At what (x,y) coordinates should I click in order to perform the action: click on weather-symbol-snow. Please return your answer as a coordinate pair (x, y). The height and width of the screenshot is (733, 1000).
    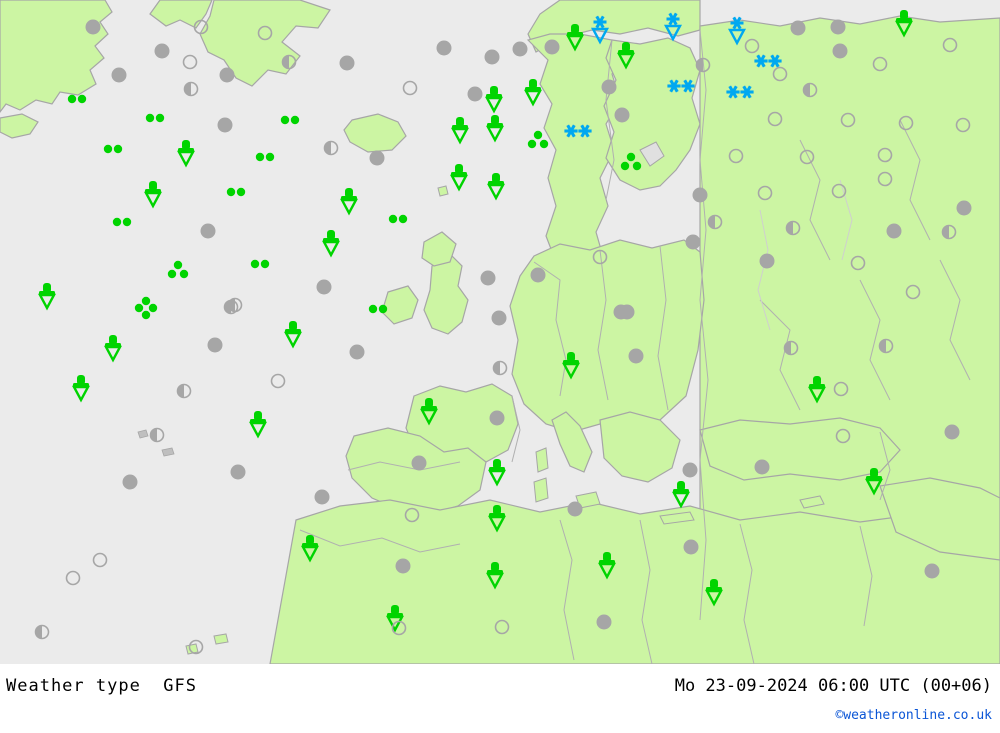
    Looking at the image, I should click on (578, 131).